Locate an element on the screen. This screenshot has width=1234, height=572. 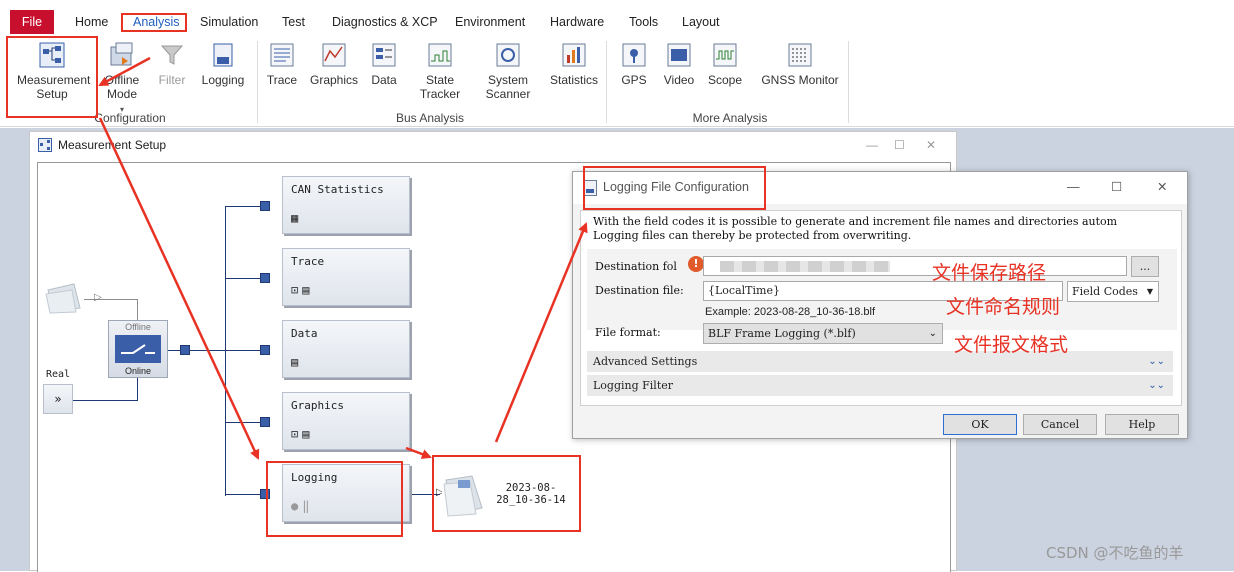
watermark: CSDN @不吃鱼的羊 is located at coordinates (1115, 553).